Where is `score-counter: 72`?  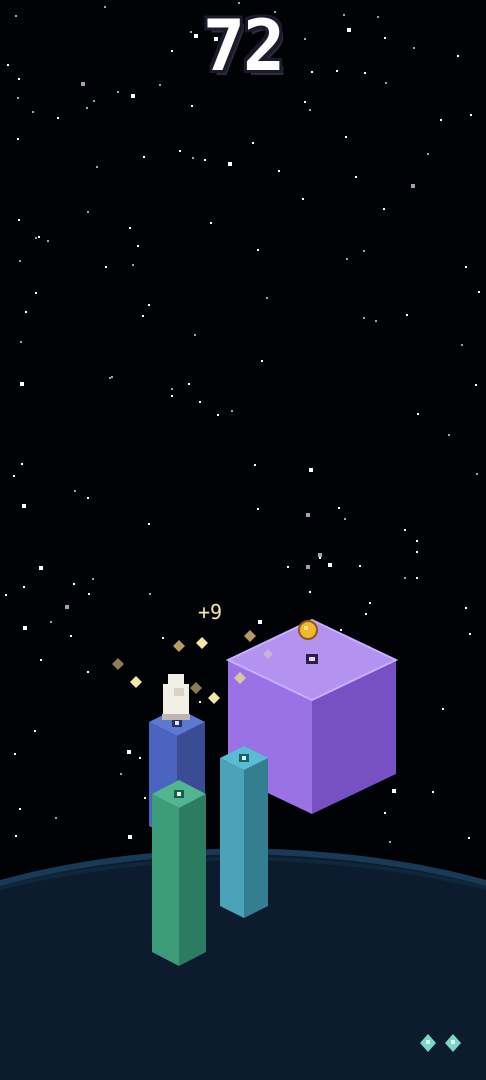
score-counter: 72 is located at coordinates (243, 46).